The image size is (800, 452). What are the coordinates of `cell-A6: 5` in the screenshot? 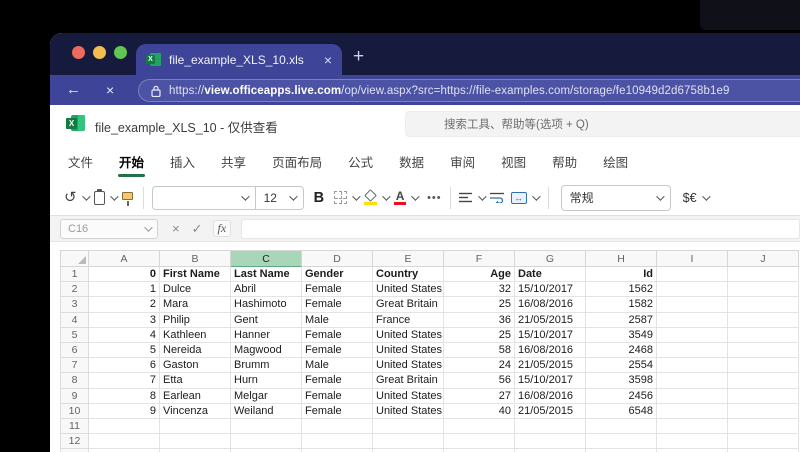 It's located at (124, 350).